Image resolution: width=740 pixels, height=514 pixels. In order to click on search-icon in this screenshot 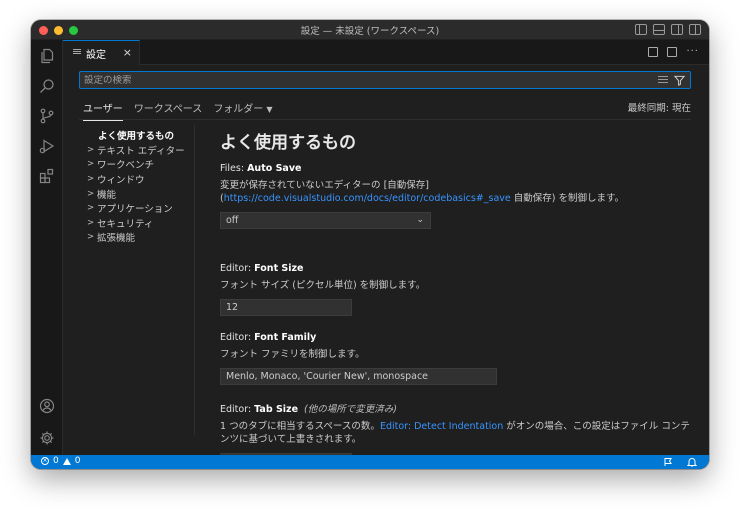, I will do `click(47, 86)`.